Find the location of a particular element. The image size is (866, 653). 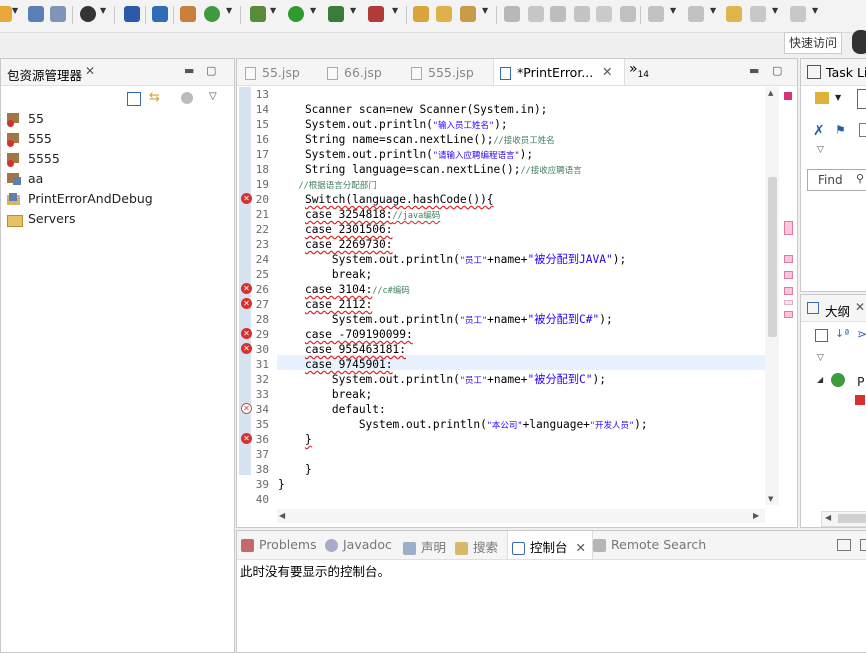

editor-tab: 555.jsp is located at coordinates (442, 72).